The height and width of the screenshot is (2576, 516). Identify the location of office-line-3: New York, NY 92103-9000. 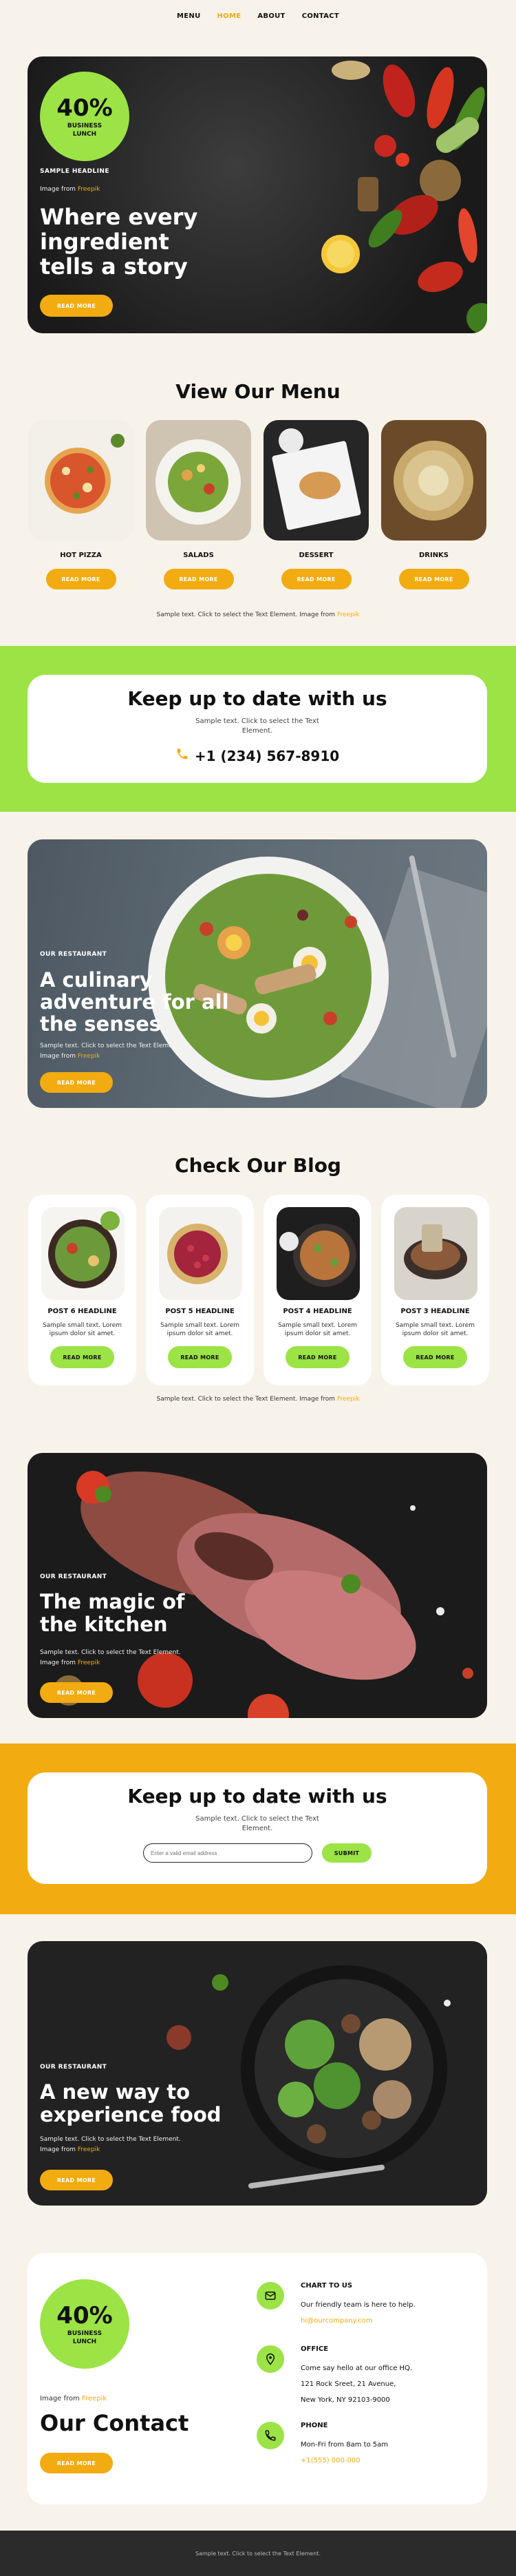
(345, 2400).